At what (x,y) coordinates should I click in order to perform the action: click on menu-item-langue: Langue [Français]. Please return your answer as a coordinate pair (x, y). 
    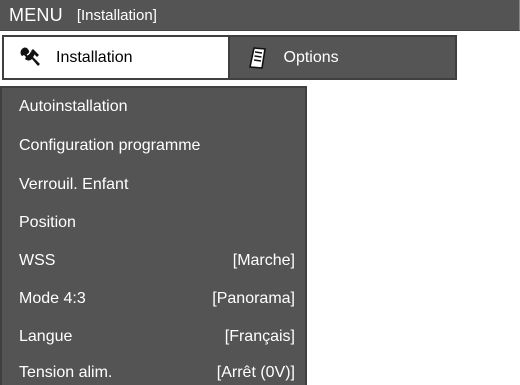
    Looking at the image, I should click on (157, 337).